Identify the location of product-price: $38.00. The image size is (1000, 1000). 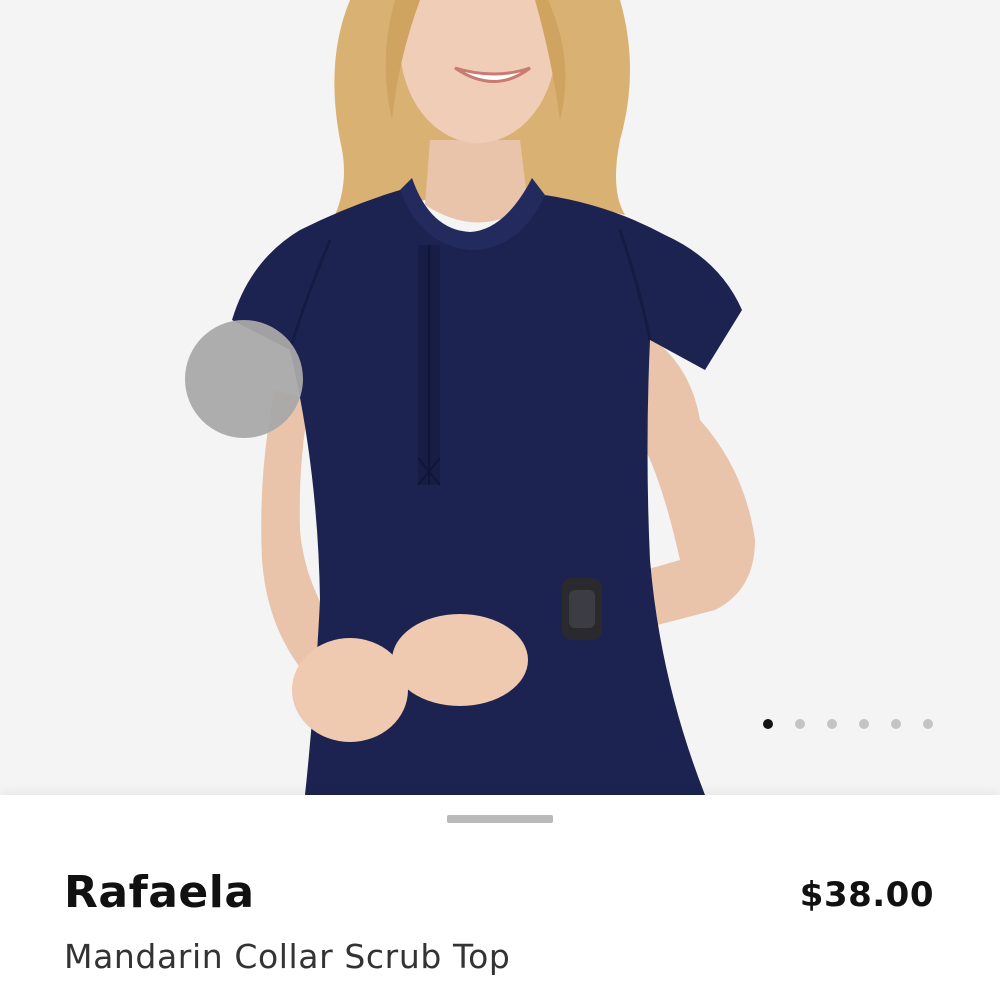
(866, 895).